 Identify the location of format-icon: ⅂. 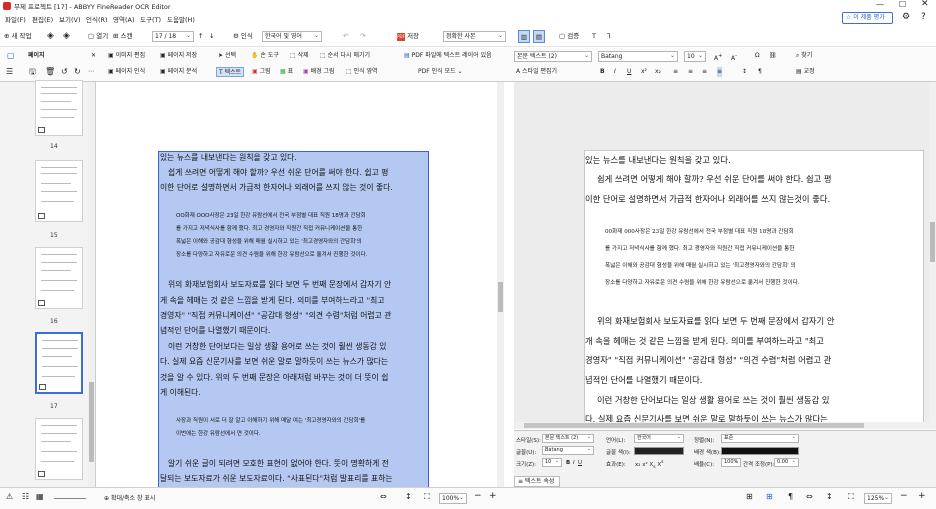
(609, 36).